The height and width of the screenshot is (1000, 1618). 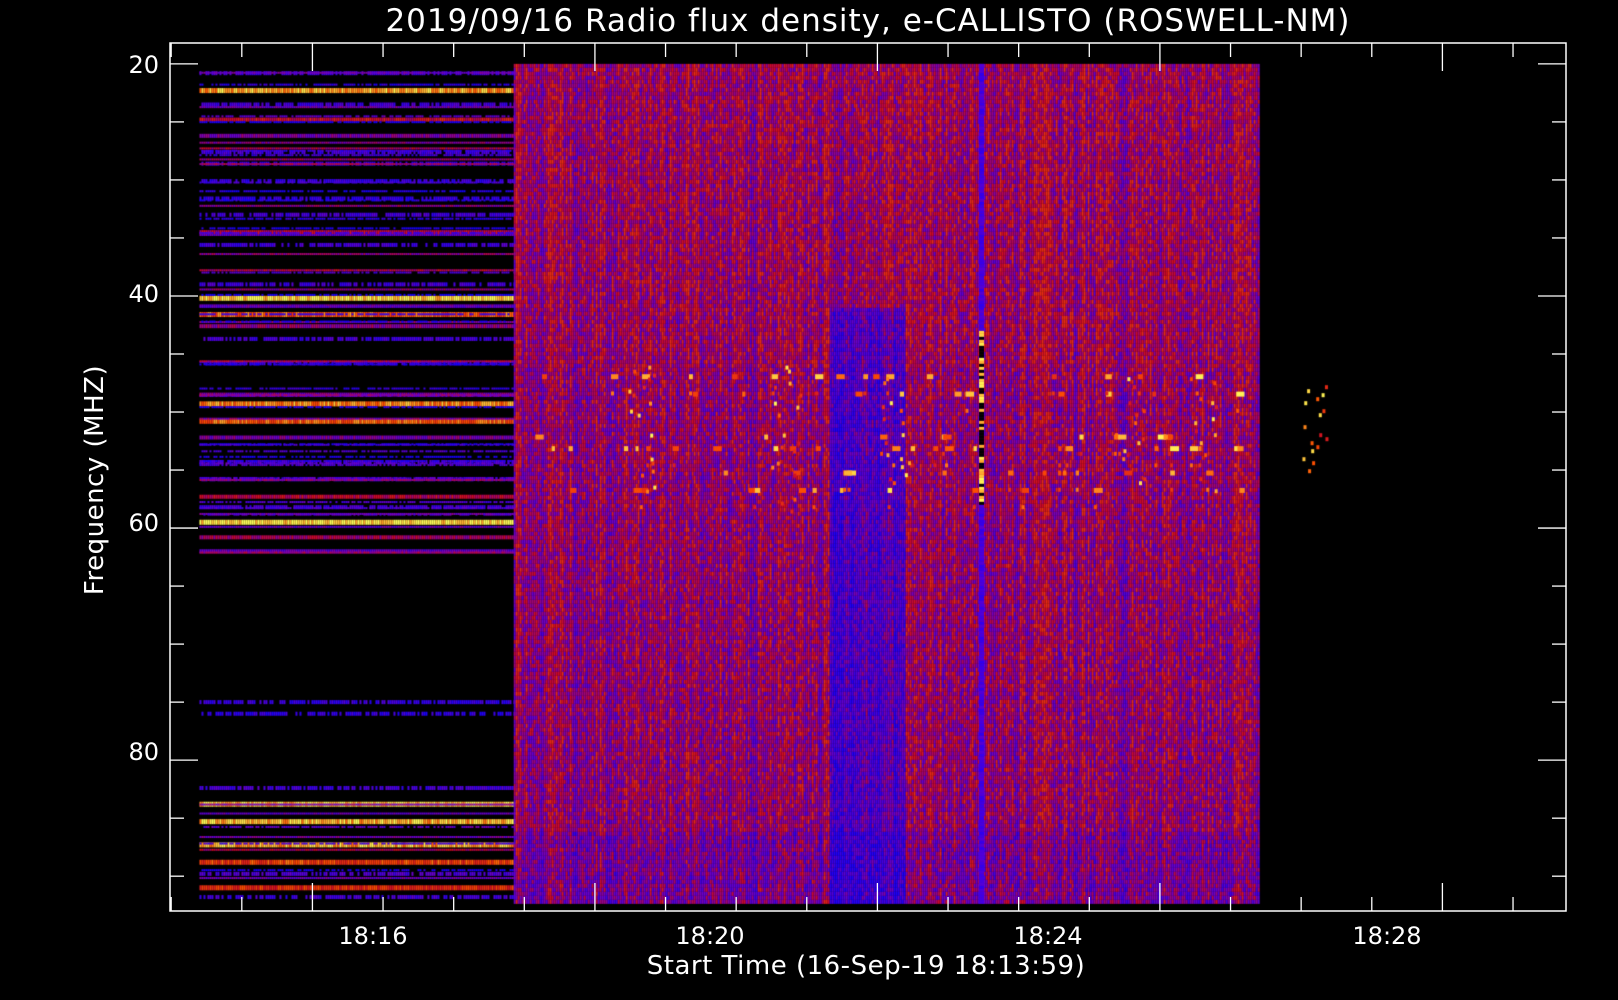 What do you see at coordinates (866, 966) in the screenshot?
I see `x-axis-label: Start Time (16-Sep-19 18:13:59)` at bounding box center [866, 966].